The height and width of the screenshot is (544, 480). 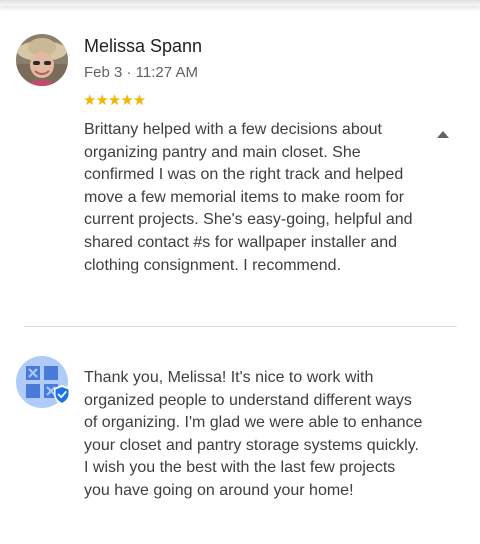 I want to click on divider, so click(x=240, y=326).